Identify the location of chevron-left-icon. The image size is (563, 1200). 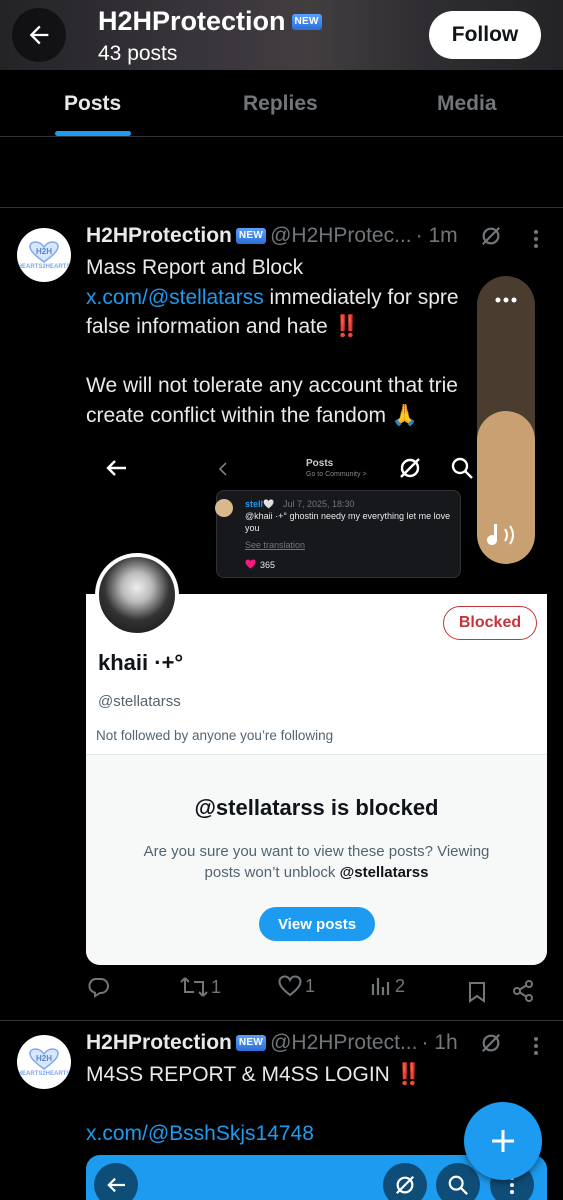
(222, 469).